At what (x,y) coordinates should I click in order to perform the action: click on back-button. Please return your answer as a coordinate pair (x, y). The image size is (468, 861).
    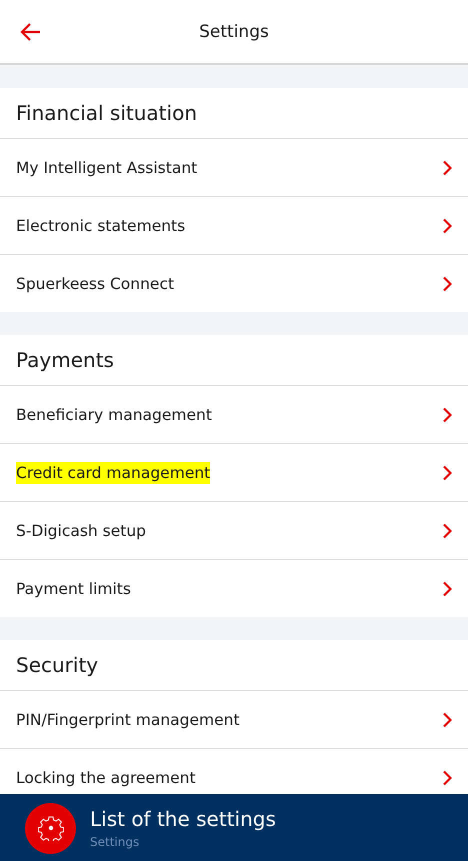
    Looking at the image, I should click on (31, 32).